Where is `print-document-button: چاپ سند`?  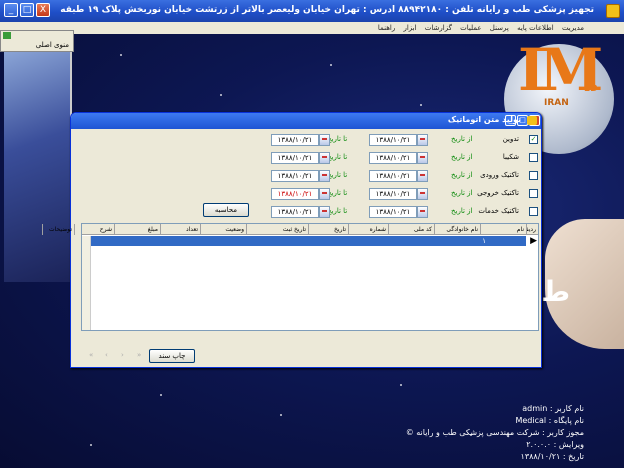
print-document-button: چاپ سند is located at coordinates (172, 356).